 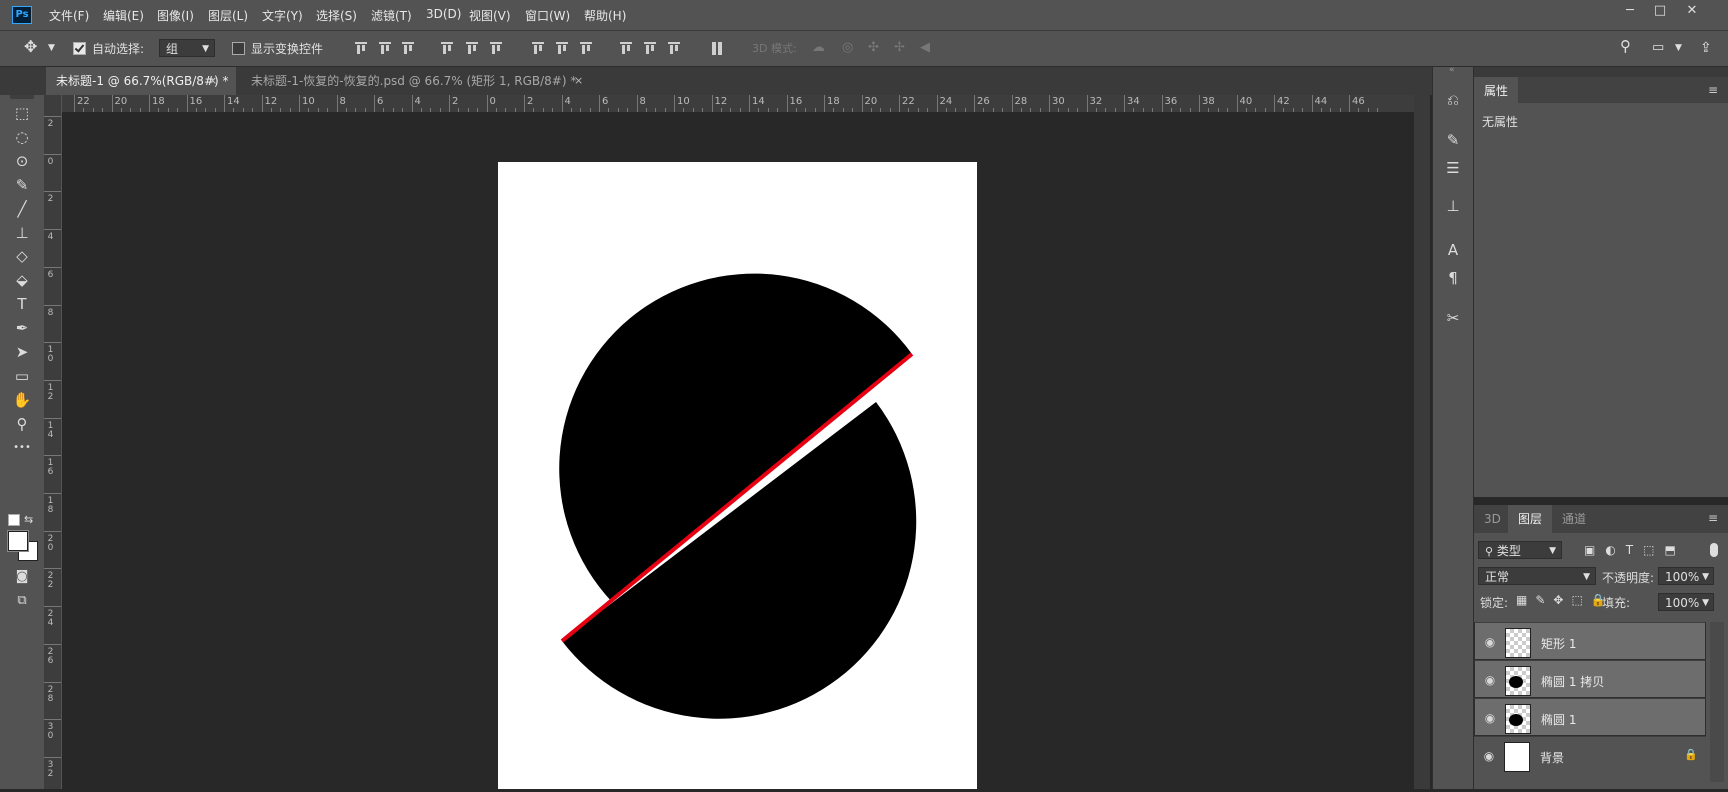 What do you see at coordinates (22, 233) in the screenshot?
I see `stamp-tool-icon: ⊥` at bounding box center [22, 233].